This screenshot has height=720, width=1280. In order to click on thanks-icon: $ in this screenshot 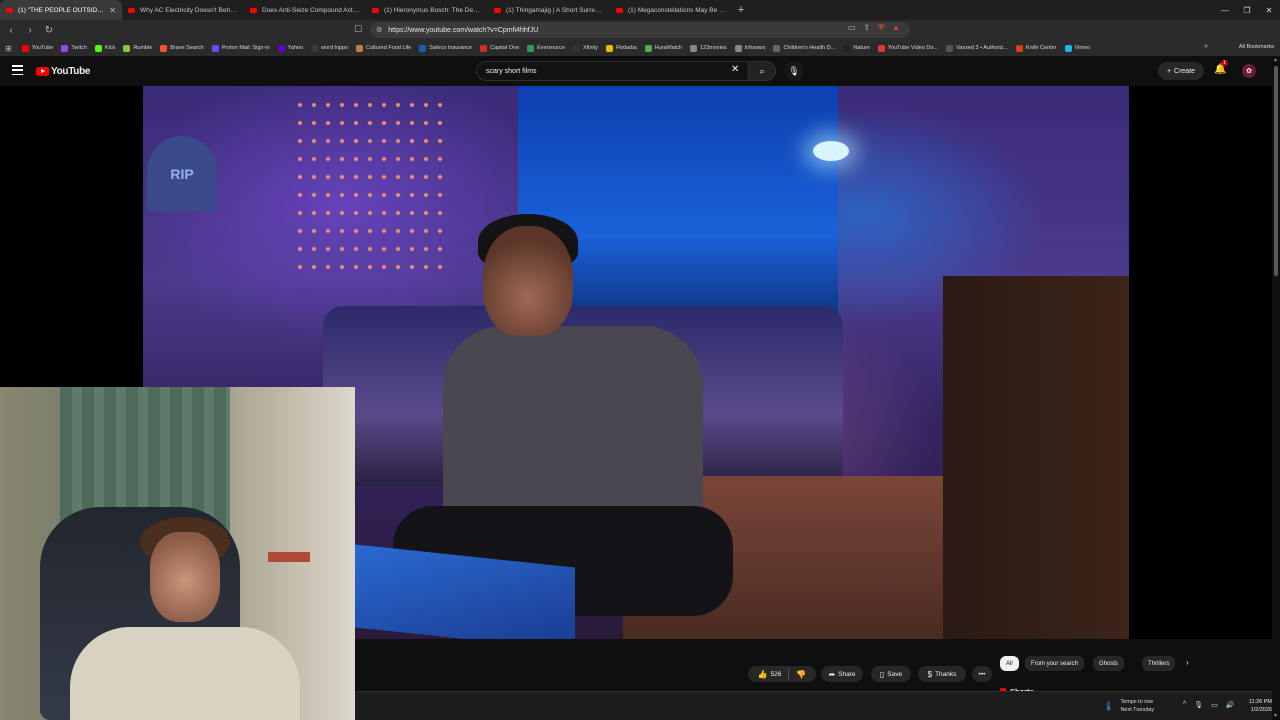, I will do `click(930, 674)`.